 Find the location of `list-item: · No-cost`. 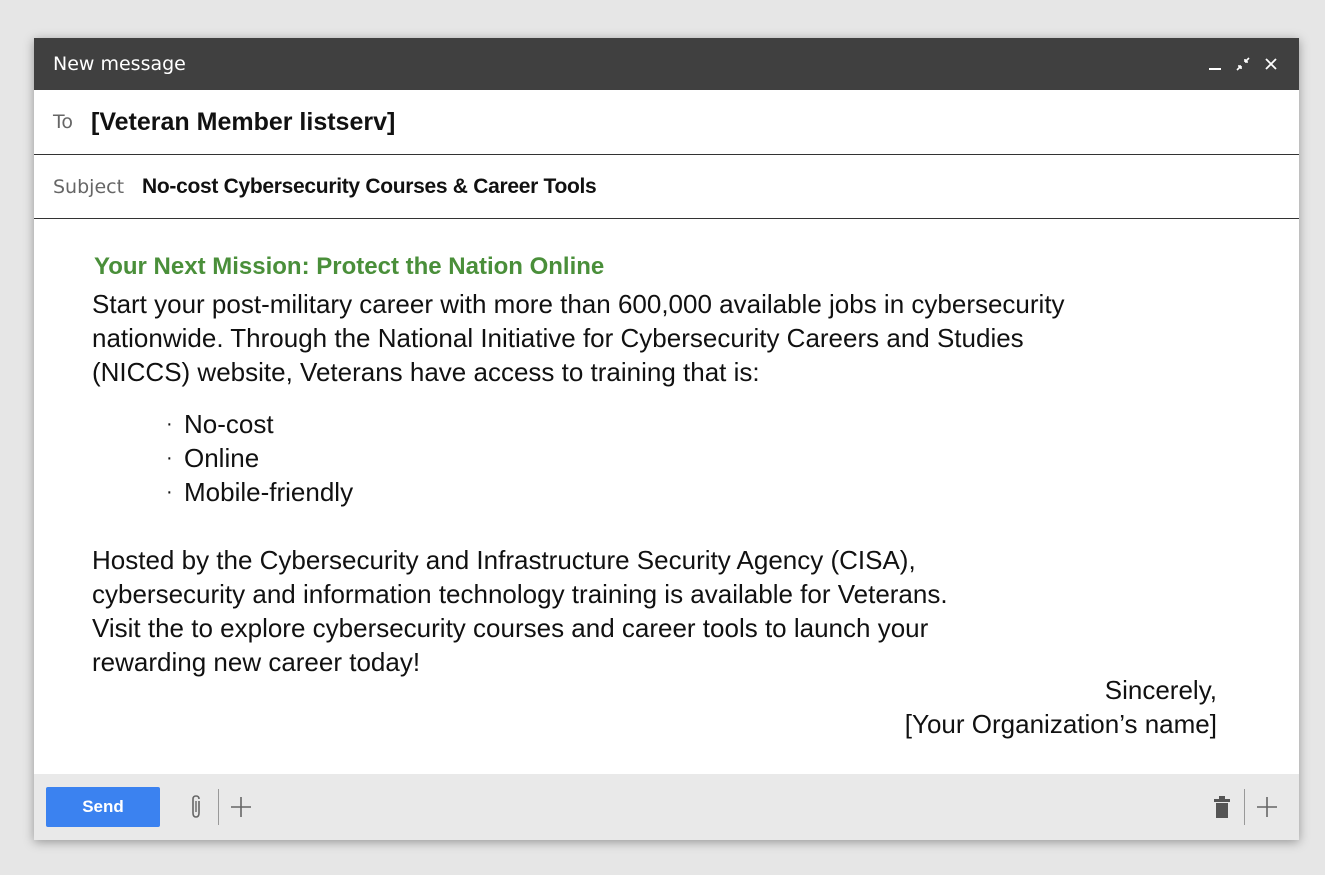

list-item: · No-cost is located at coordinates (732, 424).